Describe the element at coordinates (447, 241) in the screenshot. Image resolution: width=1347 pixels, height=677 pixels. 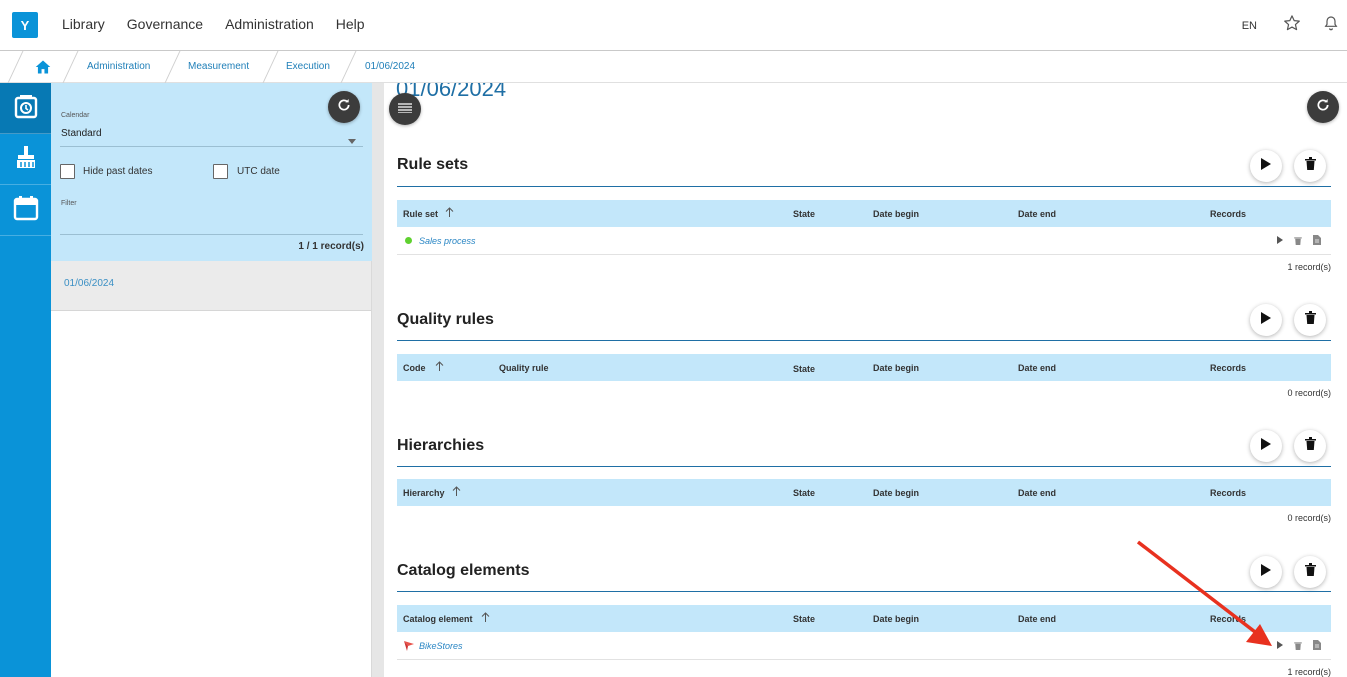
I see `rule-set-name: Sales process` at that location.